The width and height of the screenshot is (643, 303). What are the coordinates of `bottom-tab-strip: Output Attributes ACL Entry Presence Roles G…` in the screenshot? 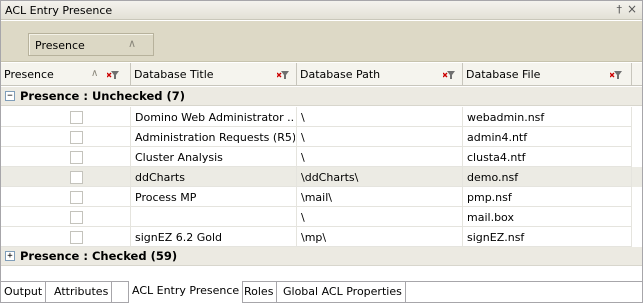 It's located at (321, 292).